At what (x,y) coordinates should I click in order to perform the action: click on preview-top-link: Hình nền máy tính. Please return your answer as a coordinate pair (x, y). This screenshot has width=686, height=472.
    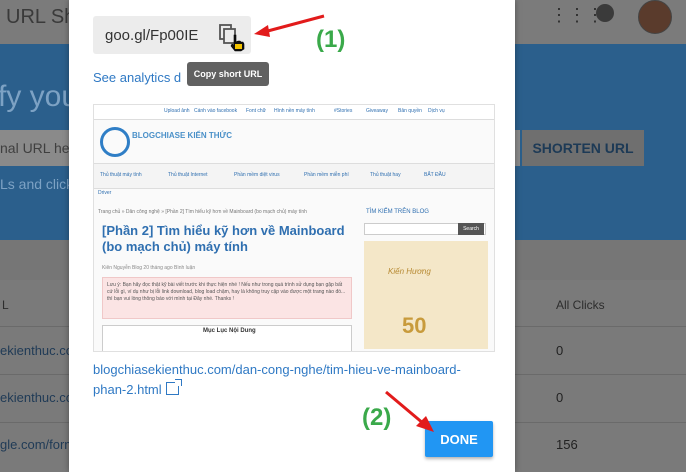
    Looking at the image, I should click on (294, 111).